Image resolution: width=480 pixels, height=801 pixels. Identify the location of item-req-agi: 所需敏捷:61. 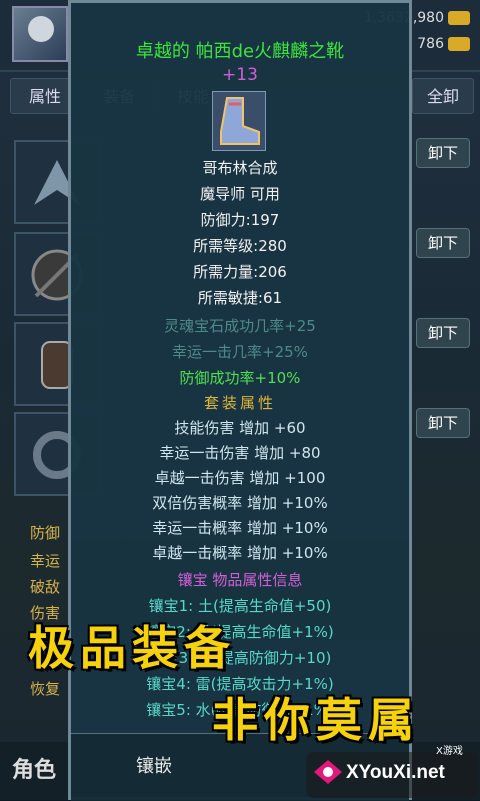
(240, 298).